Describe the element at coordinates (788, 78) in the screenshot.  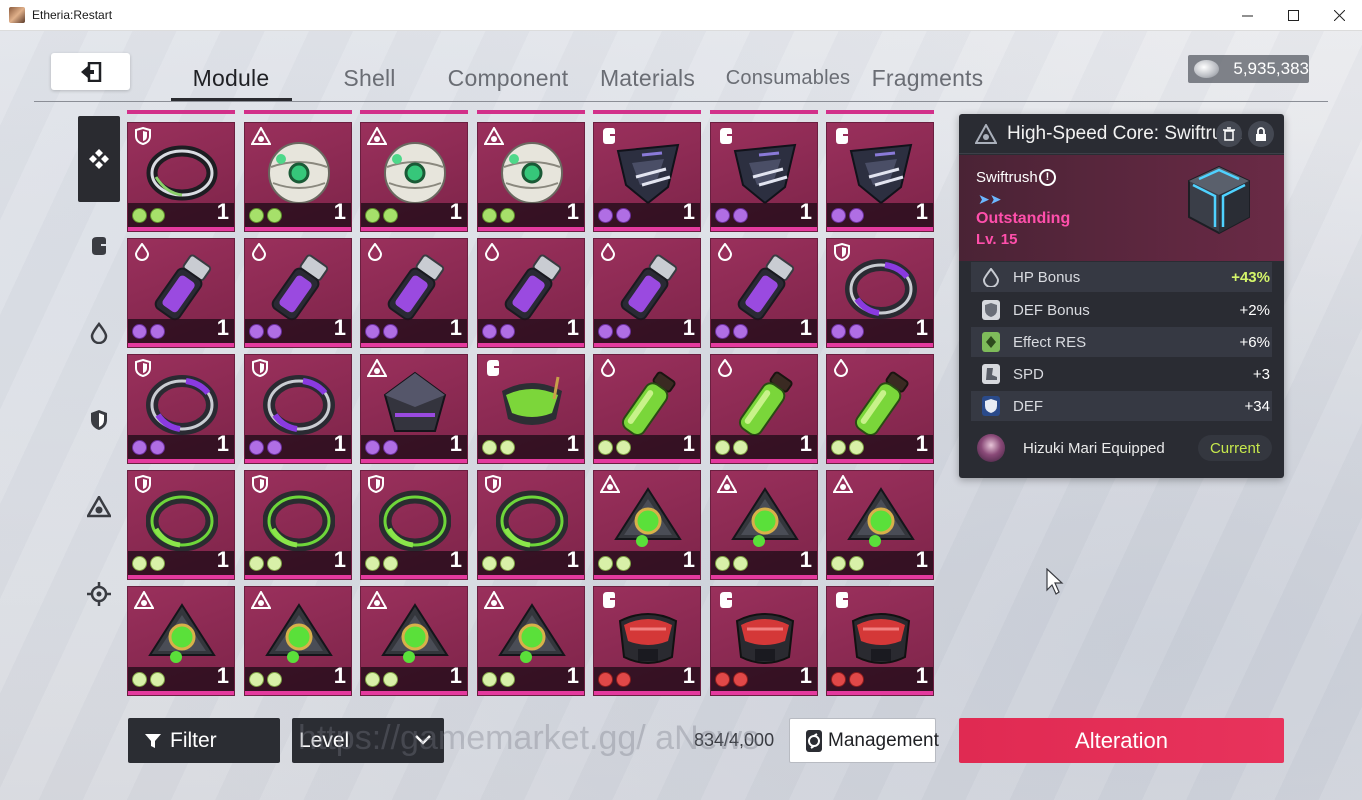
I see `tab-consumables: Consumables` at that location.